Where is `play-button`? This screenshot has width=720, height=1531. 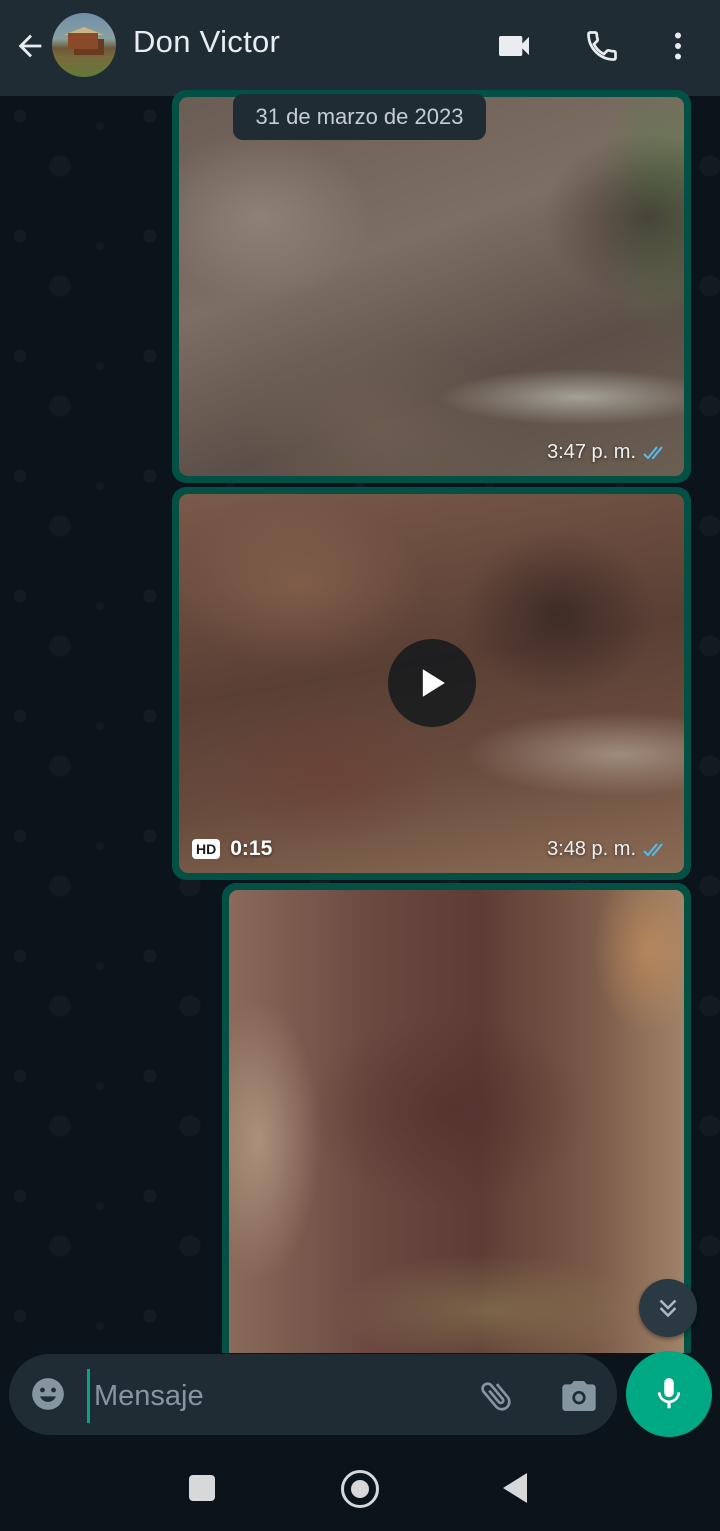
play-button is located at coordinates (432, 683).